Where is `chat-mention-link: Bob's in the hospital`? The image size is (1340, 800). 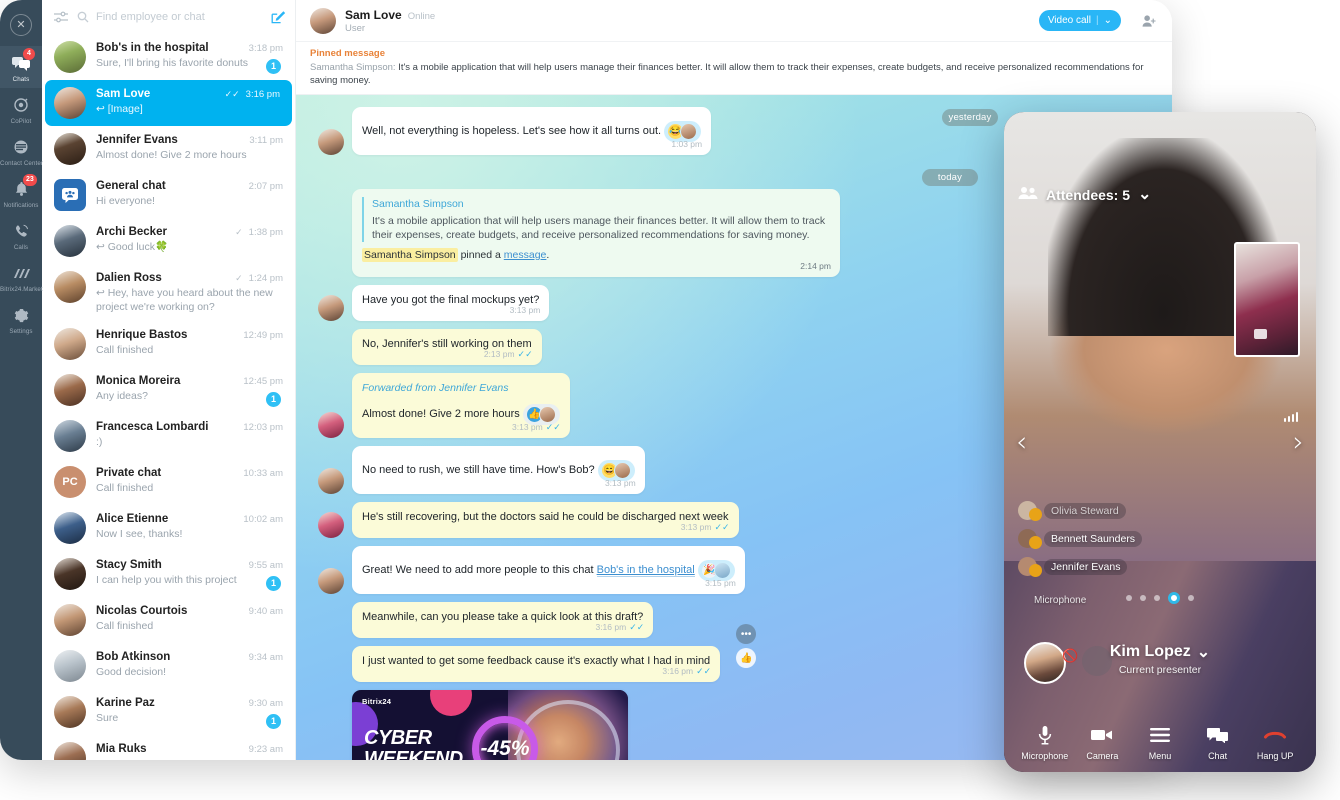
chat-mention-link: Bob's in the hospital is located at coordinates (645, 570).